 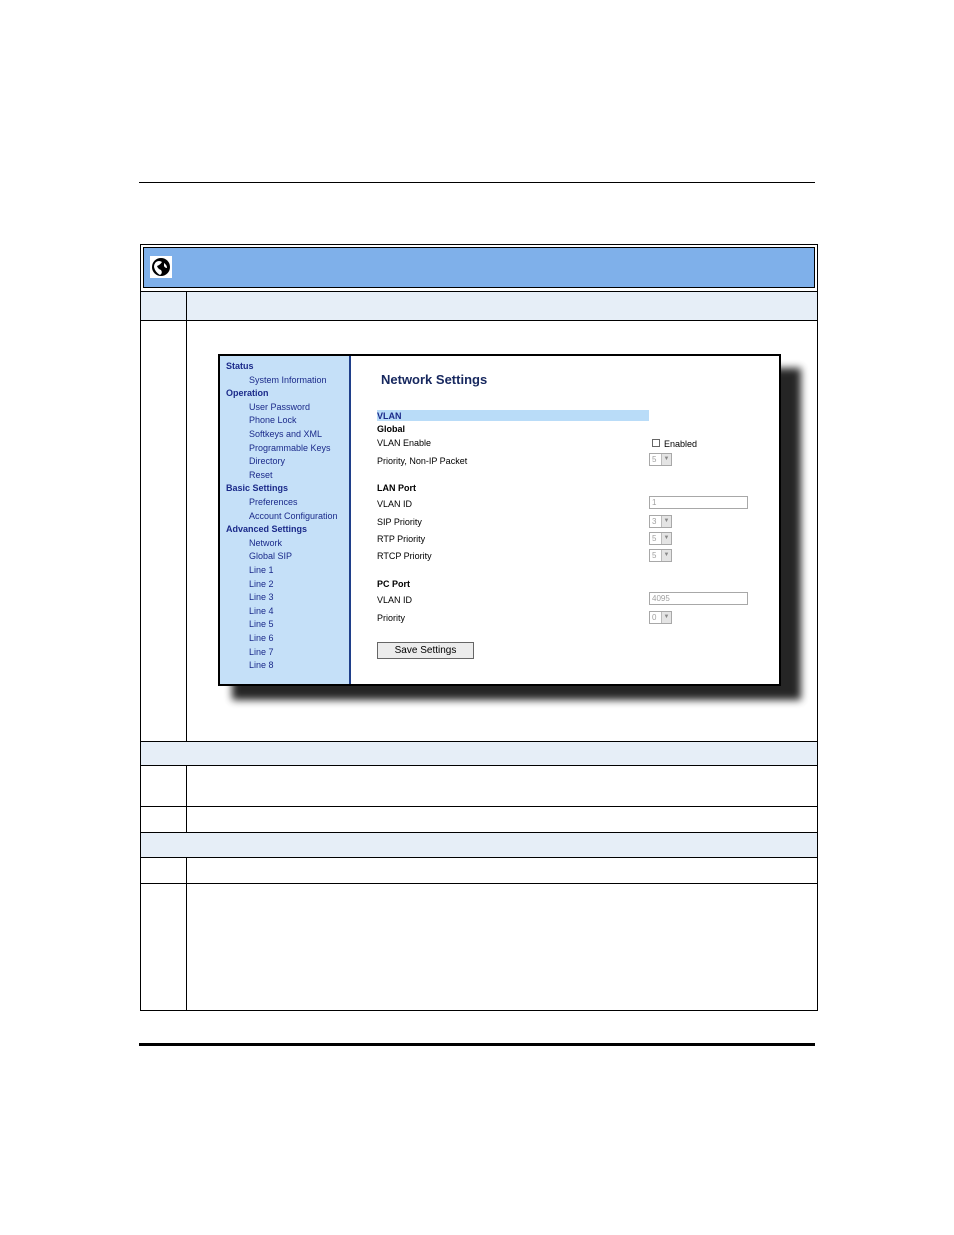 What do you see at coordinates (660, 521) in the screenshot?
I see `sip-priority-select: 3 ▼` at bounding box center [660, 521].